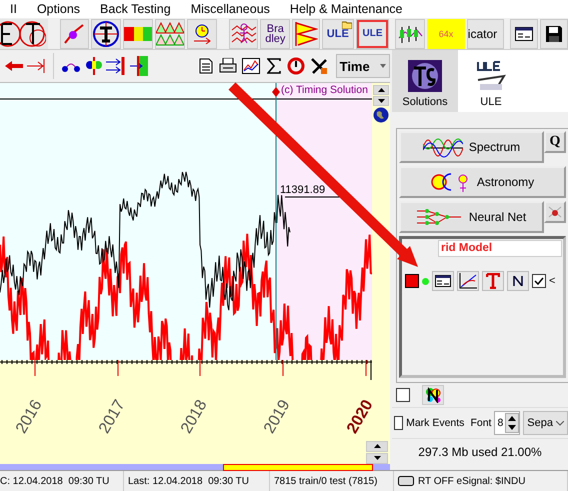 Image resolution: width=568 pixels, height=491 pixels. I want to click on zigzag-figure-icon, so click(243, 34).